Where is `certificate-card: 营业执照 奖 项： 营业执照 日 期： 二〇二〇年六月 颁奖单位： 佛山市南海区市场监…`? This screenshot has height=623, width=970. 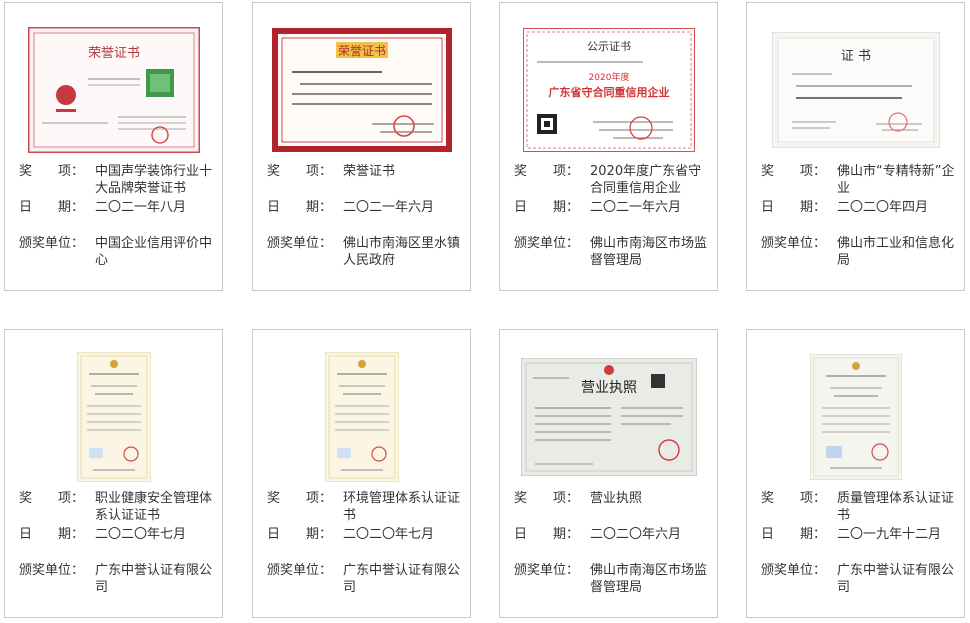 certificate-card: 营业执照 奖 项： 营业执照 日 期： 二〇二〇年六月 颁奖单位： 佛山市南海区市场监… is located at coordinates (608, 473).